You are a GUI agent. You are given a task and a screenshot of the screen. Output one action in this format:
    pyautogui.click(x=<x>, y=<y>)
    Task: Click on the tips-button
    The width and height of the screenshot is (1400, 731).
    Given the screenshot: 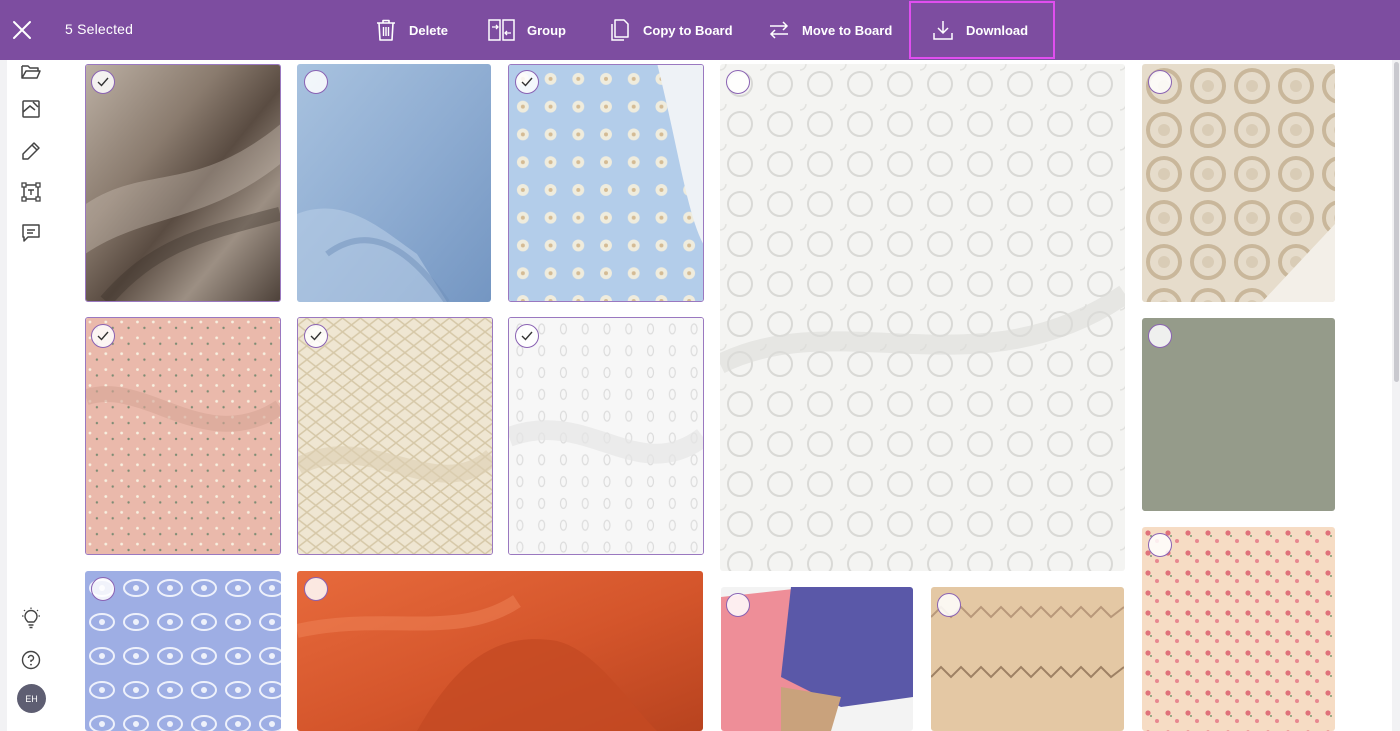 What is the action you would take?
    pyautogui.click(x=31, y=618)
    